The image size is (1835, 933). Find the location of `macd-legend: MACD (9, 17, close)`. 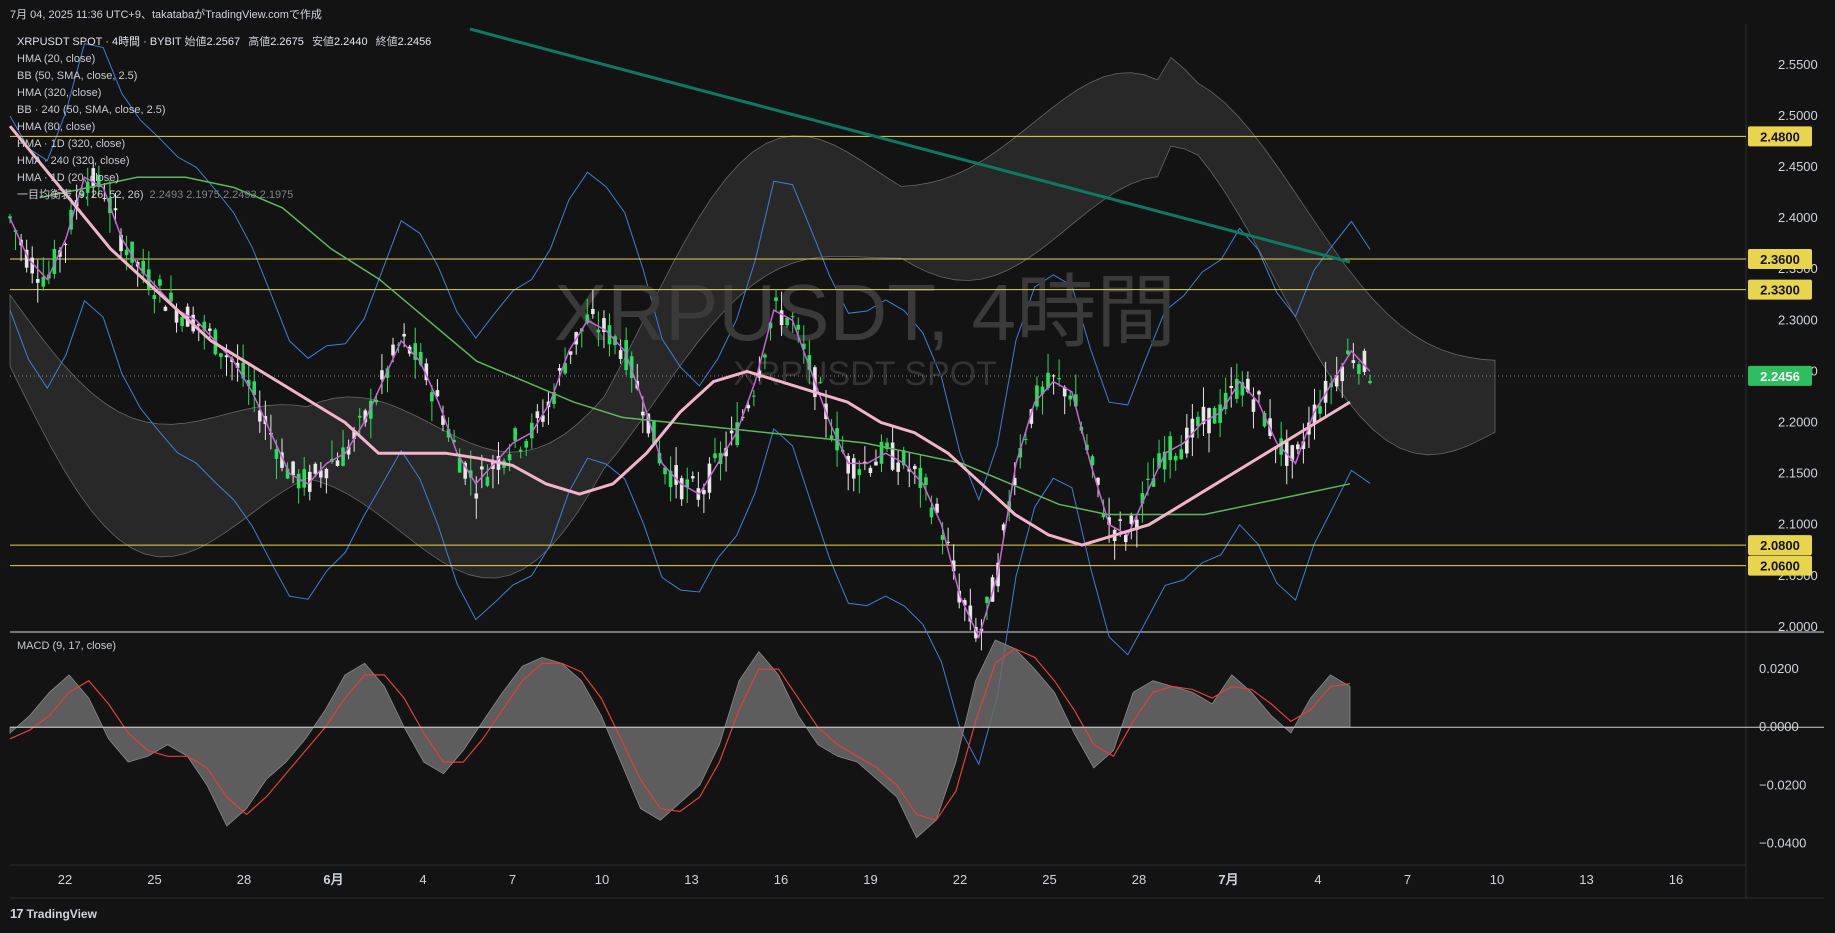

macd-legend: MACD (9, 17, close) is located at coordinates (66, 646).